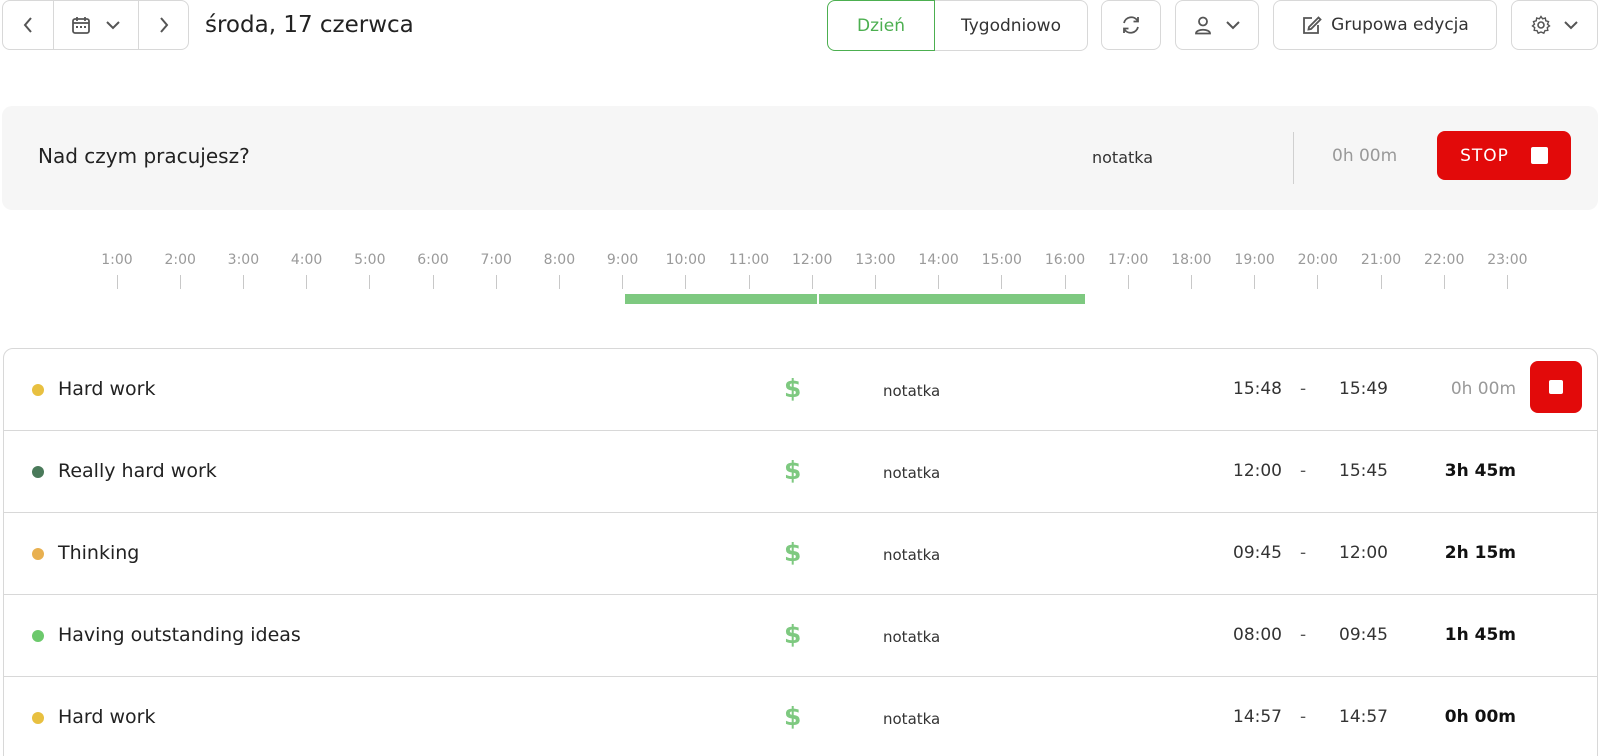 Image resolution: width=1600 pixels, height=756 pixels. I want to click on refresh-button, so click(1131, 25).